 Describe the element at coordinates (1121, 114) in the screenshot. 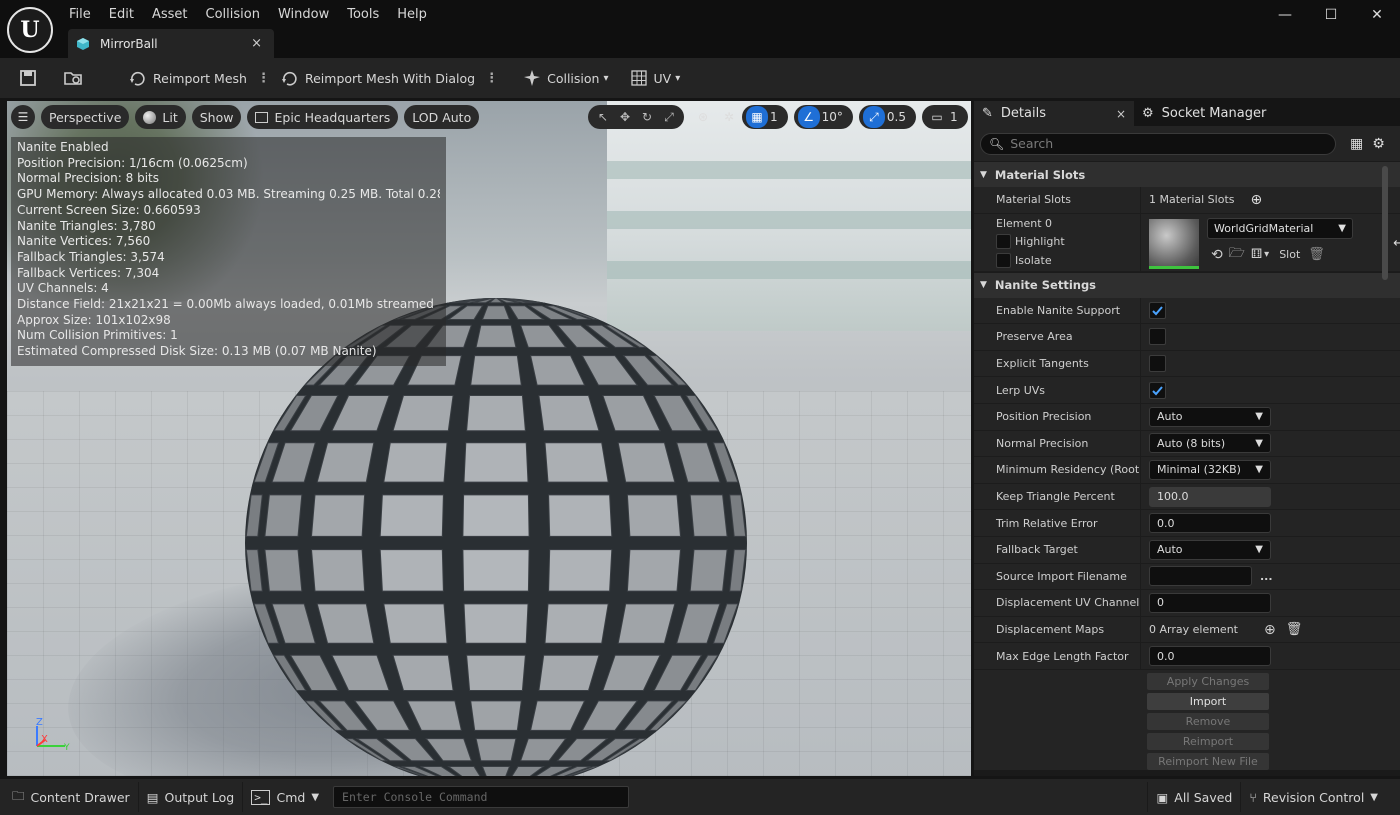

I see `close-details-icon: ×` at that location.